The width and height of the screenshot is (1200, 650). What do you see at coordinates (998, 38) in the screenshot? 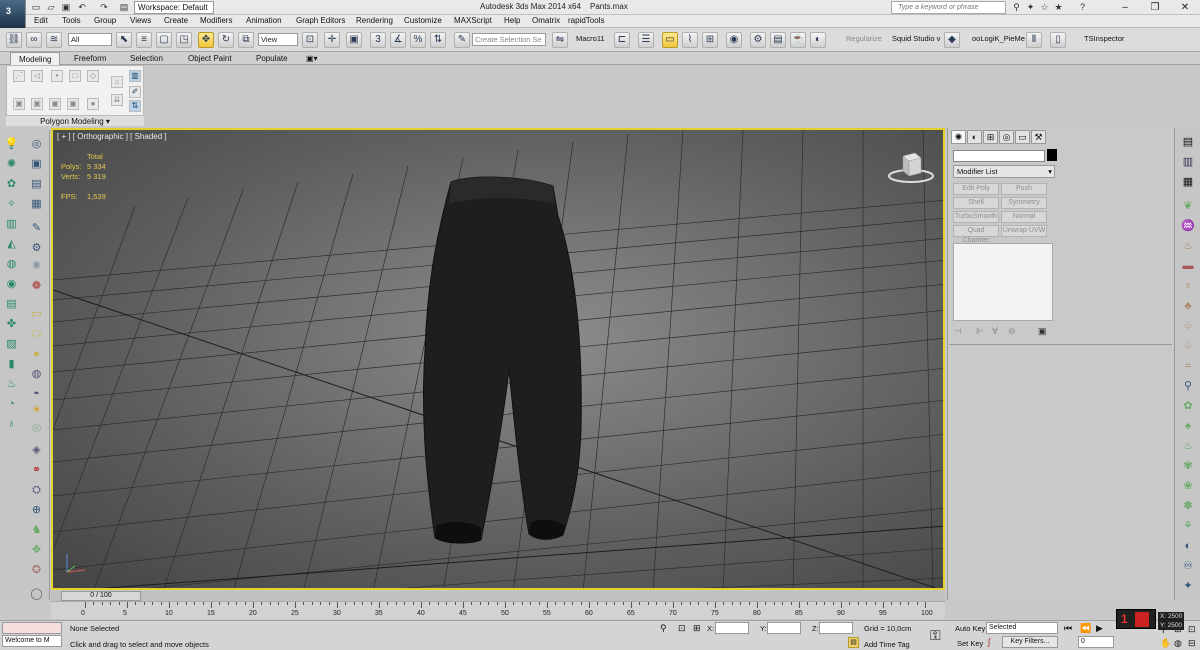
I see `pielogik-button: ooLogiK_PieMe` at bounding box center [998, 38].